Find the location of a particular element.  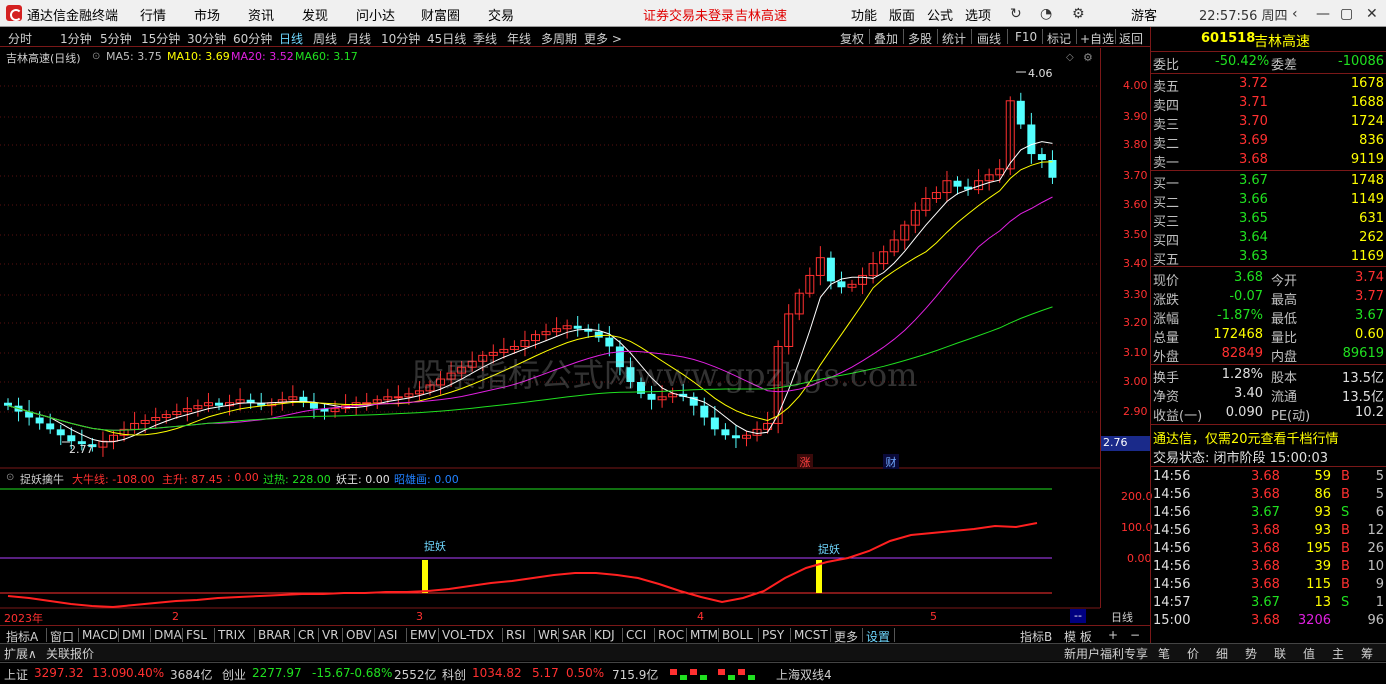

menu-item: 资讯 is located at coordinates (261, 14).